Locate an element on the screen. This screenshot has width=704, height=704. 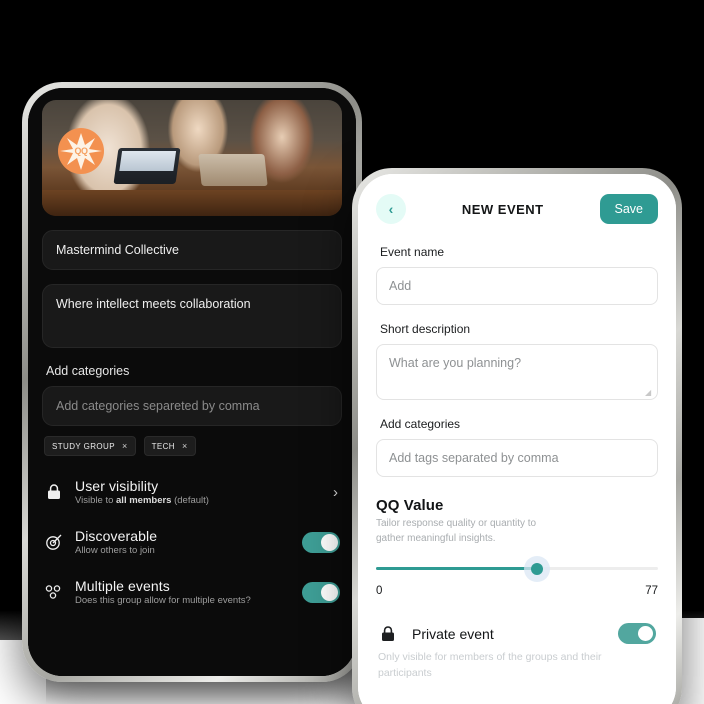
setting-texts: Discoverable Allow others to join is located at coordinates (183, 542).